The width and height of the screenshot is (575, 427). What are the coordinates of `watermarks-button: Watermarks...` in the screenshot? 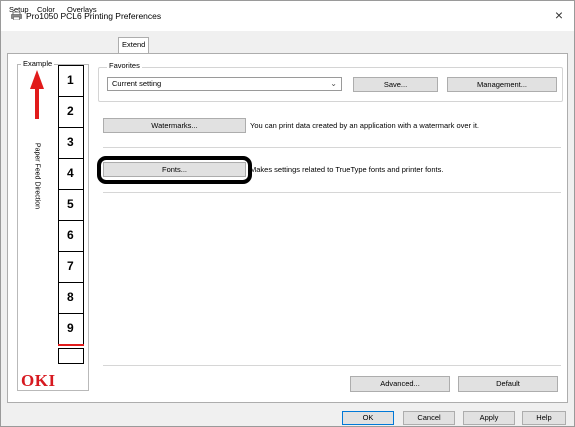 It's located at (174, 125).